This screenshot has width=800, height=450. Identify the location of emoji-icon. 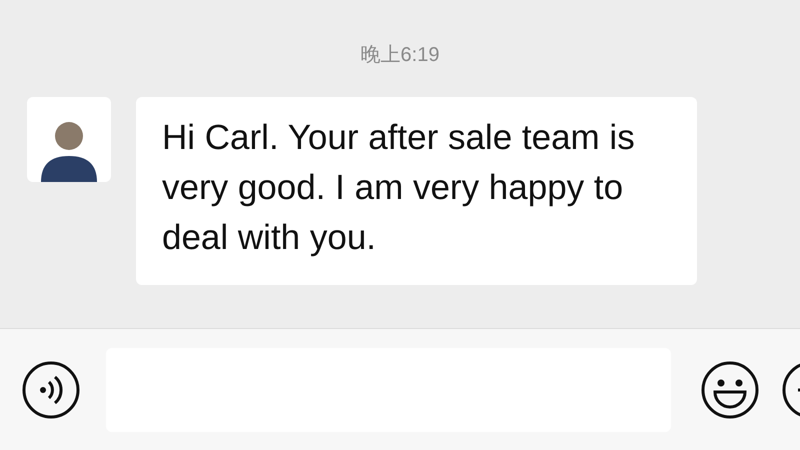
(730, 390).